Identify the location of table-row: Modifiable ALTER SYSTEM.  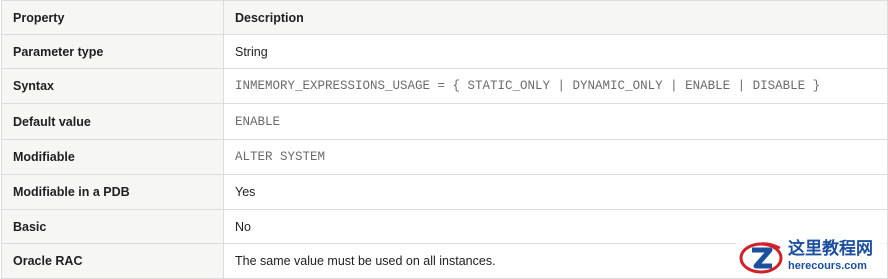
(444, 157).